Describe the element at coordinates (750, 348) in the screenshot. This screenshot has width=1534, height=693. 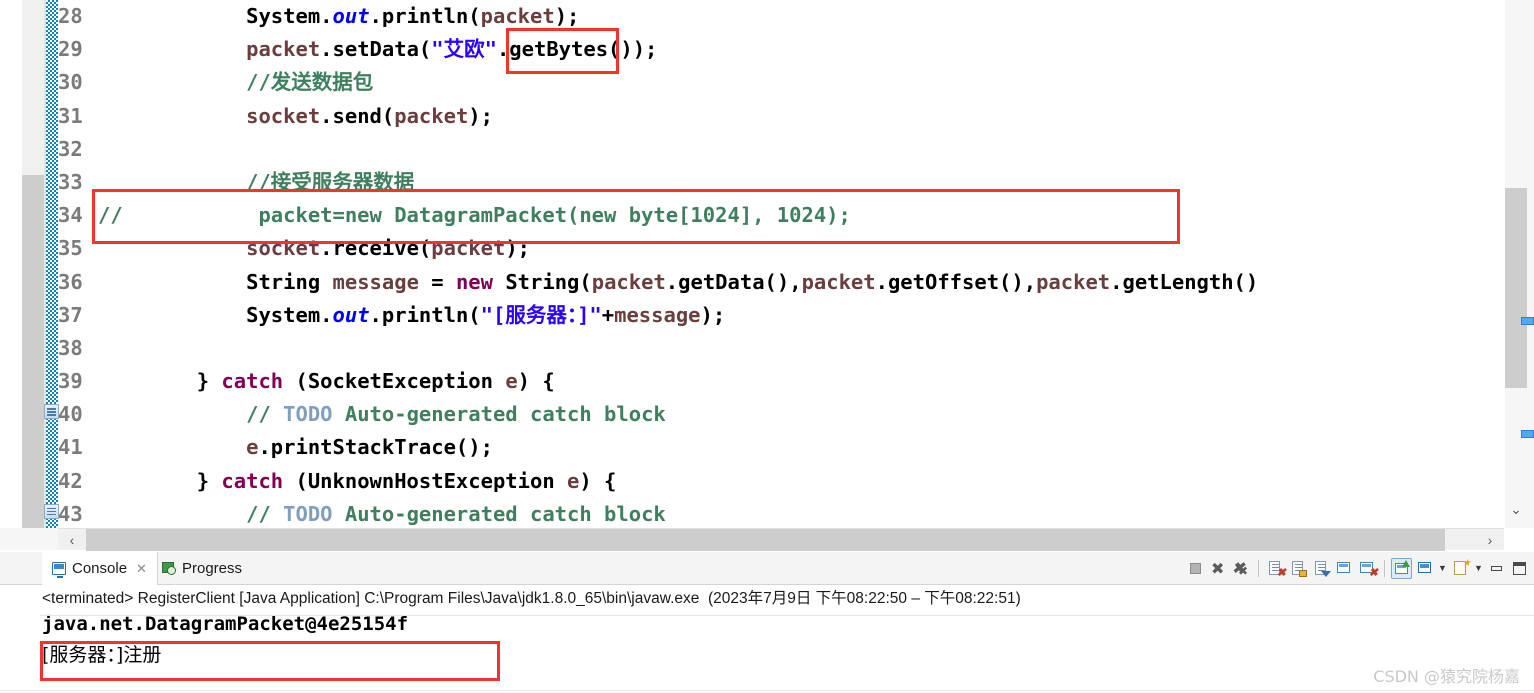
I see `code-line: 38` at that location.